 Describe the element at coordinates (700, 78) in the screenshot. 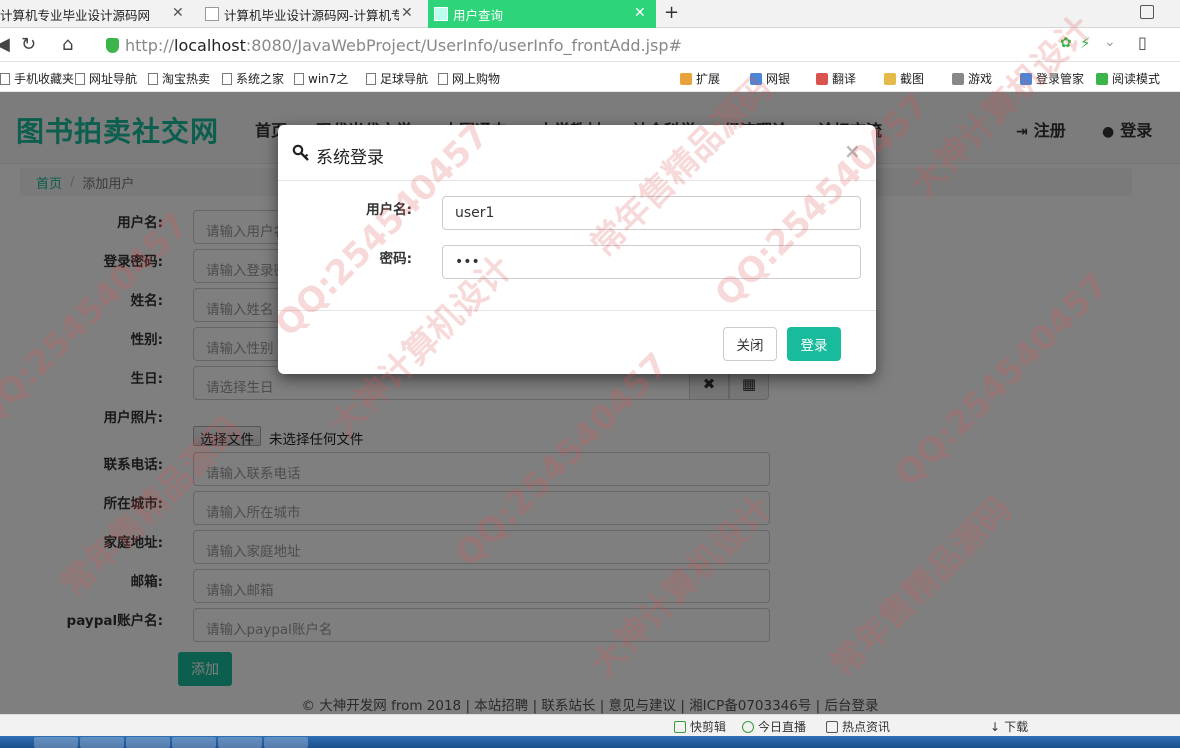

I see `toolbar-extensions: 扩展` at that location.